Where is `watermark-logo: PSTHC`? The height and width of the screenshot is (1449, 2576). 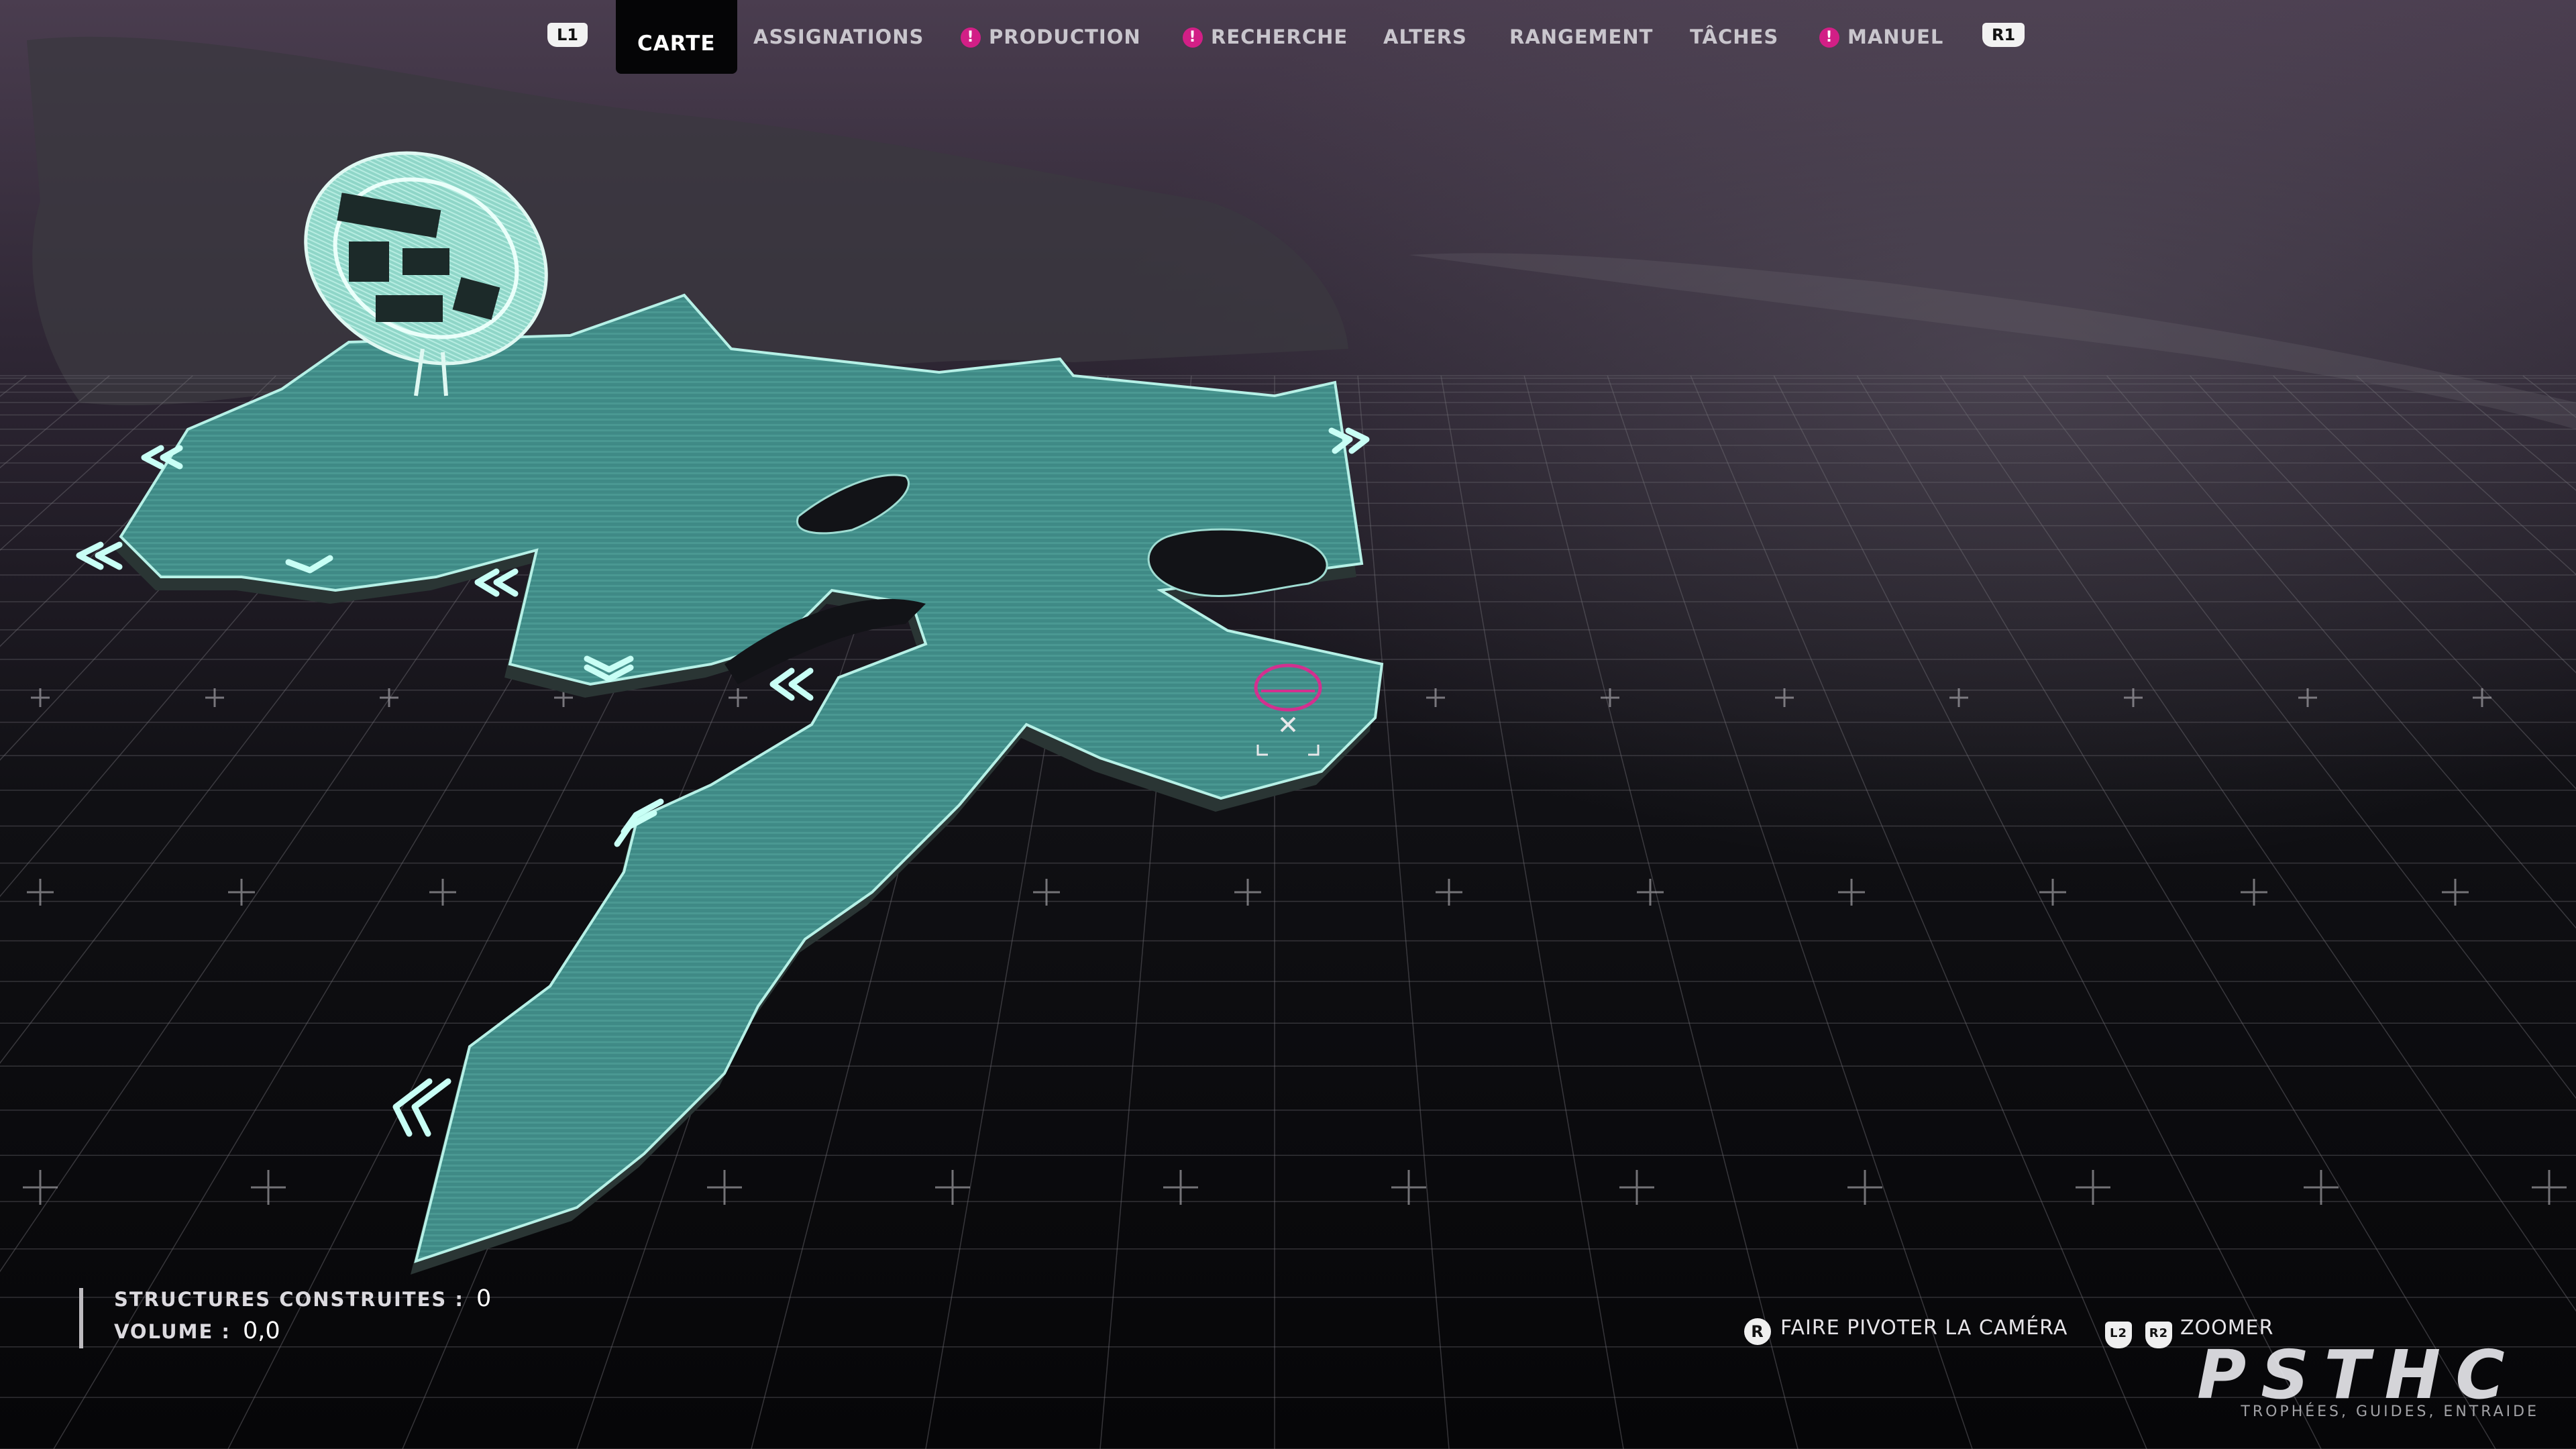
watermark-logo: PSTHC is located at coordinates (2358, 1375).